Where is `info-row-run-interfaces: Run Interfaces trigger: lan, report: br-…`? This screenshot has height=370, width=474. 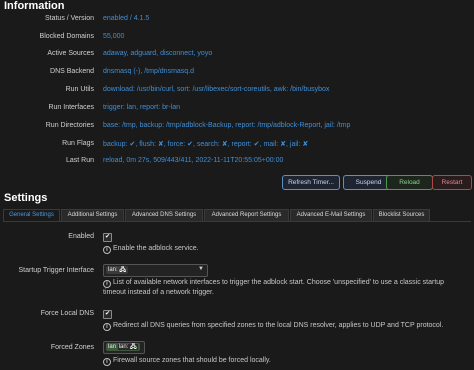 info-row-run-interfaces: Run Interfaces trigger: lan, report: br-… is located at coordinates (237, 111).